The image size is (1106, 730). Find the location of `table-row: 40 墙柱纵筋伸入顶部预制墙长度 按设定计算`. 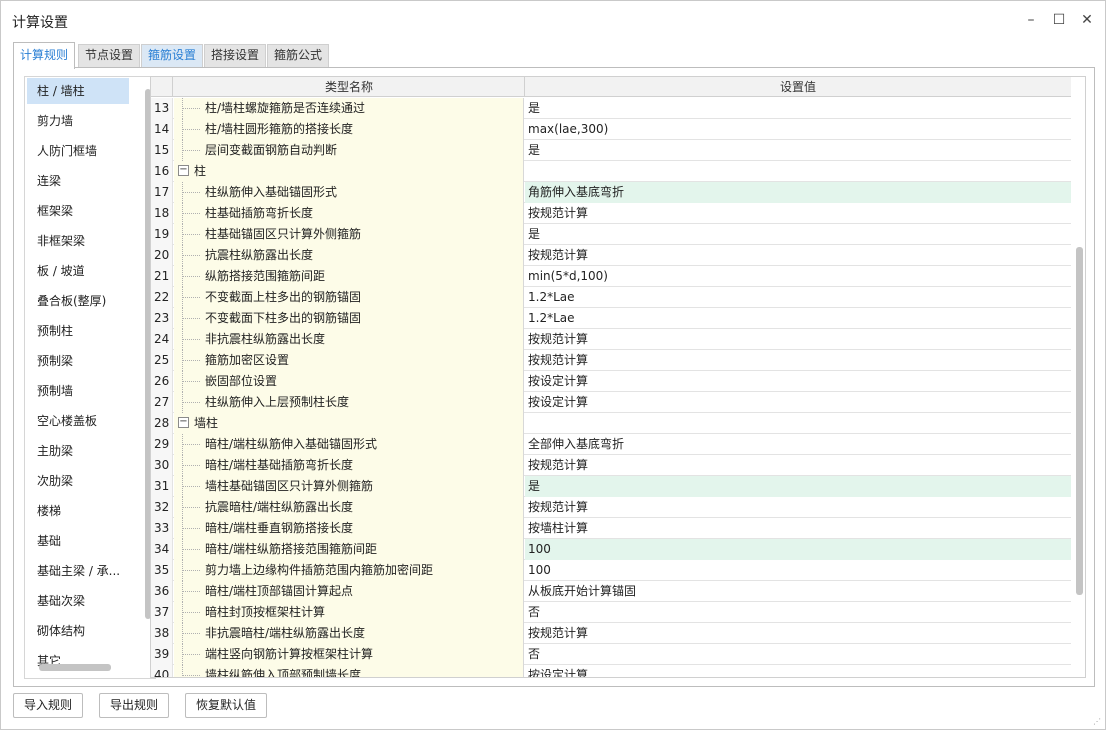

table-row: 40 墙柱纵筋伸入顶部预制墙长度 按设定计算 is located at coordinates (611, 671).